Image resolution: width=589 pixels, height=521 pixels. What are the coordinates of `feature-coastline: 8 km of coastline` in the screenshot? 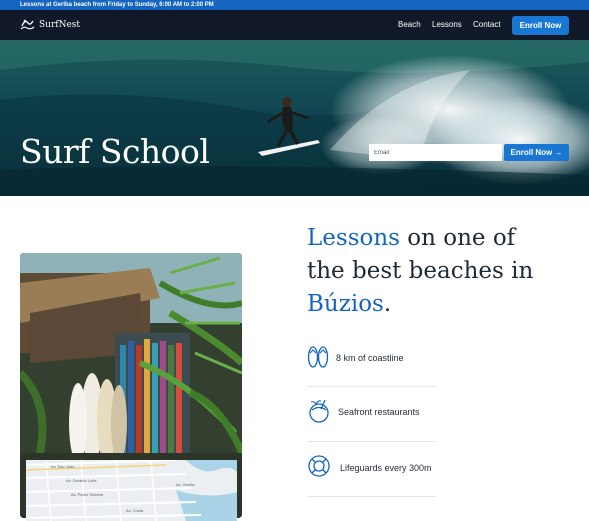 It's located at (371, 359).